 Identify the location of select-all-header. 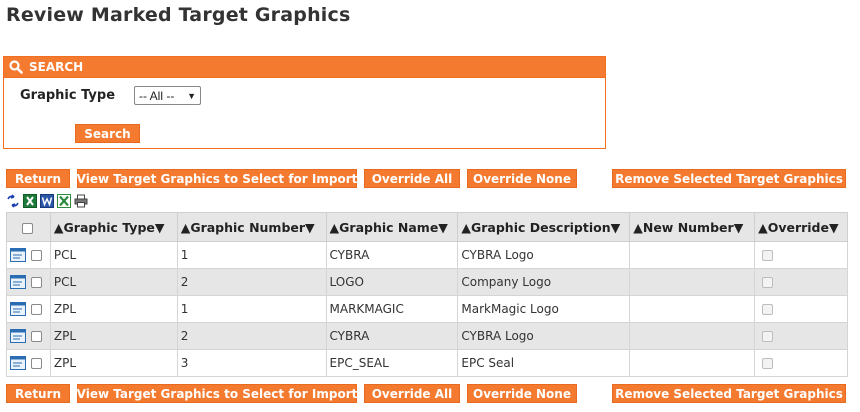
(28, 227).